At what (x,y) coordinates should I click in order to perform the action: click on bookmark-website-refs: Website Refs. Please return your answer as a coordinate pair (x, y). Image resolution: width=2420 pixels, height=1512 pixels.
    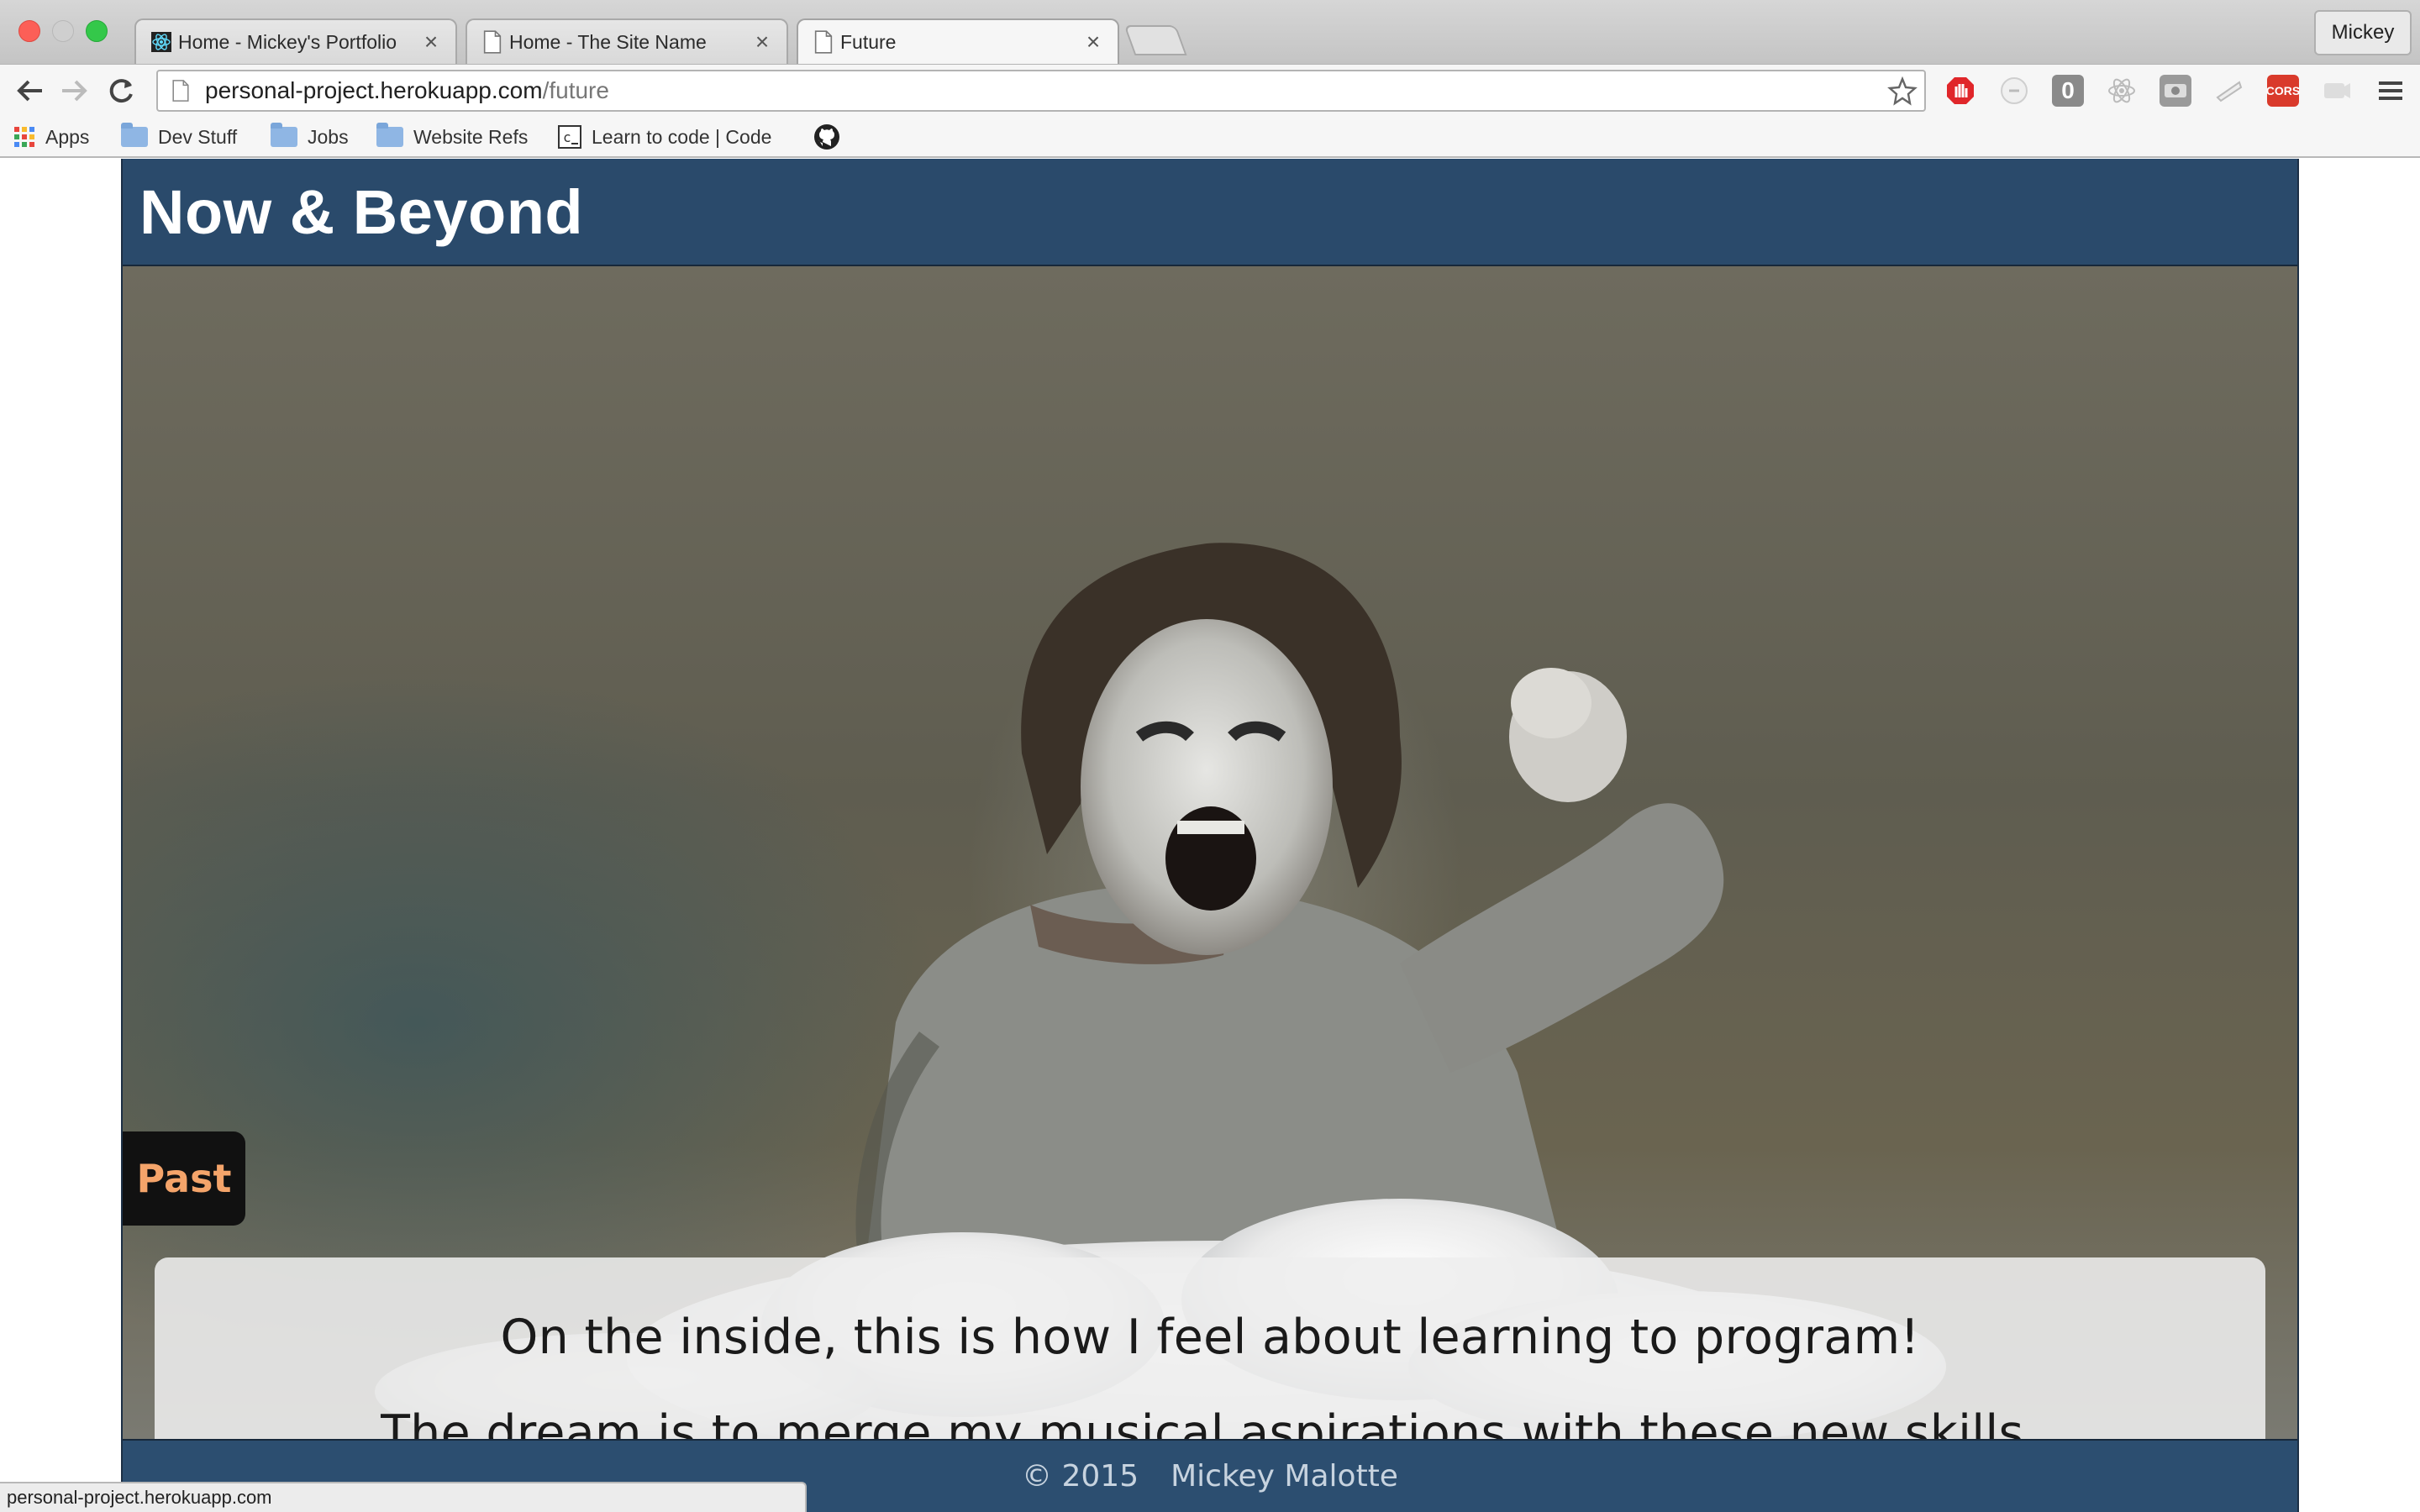
    Looking at the image, I should click on (452, 137).